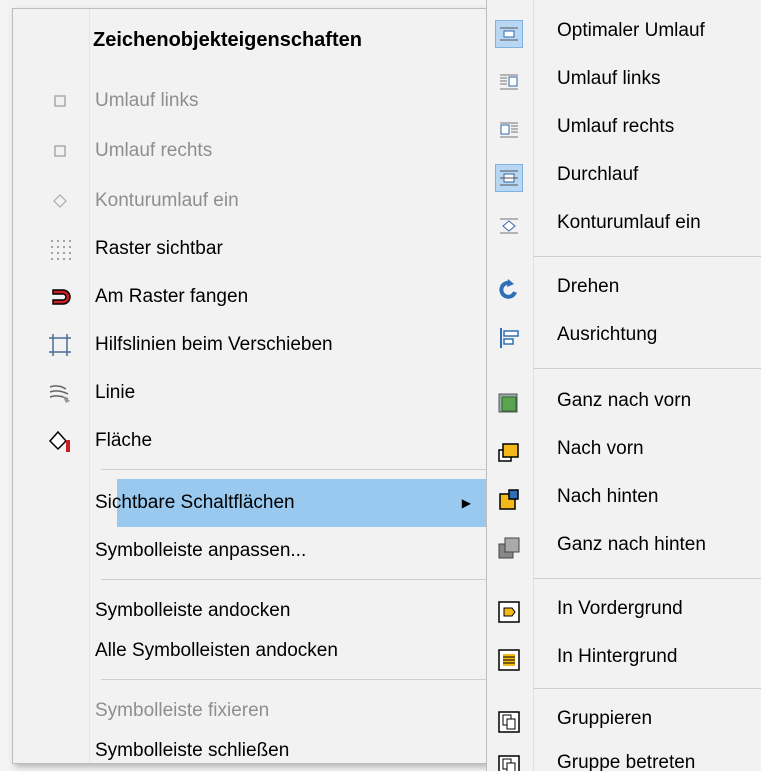  What do you see at coordinates (509, 500) in the screenshot?
I see `send-backward-icon` at bounding box center [509, 500].